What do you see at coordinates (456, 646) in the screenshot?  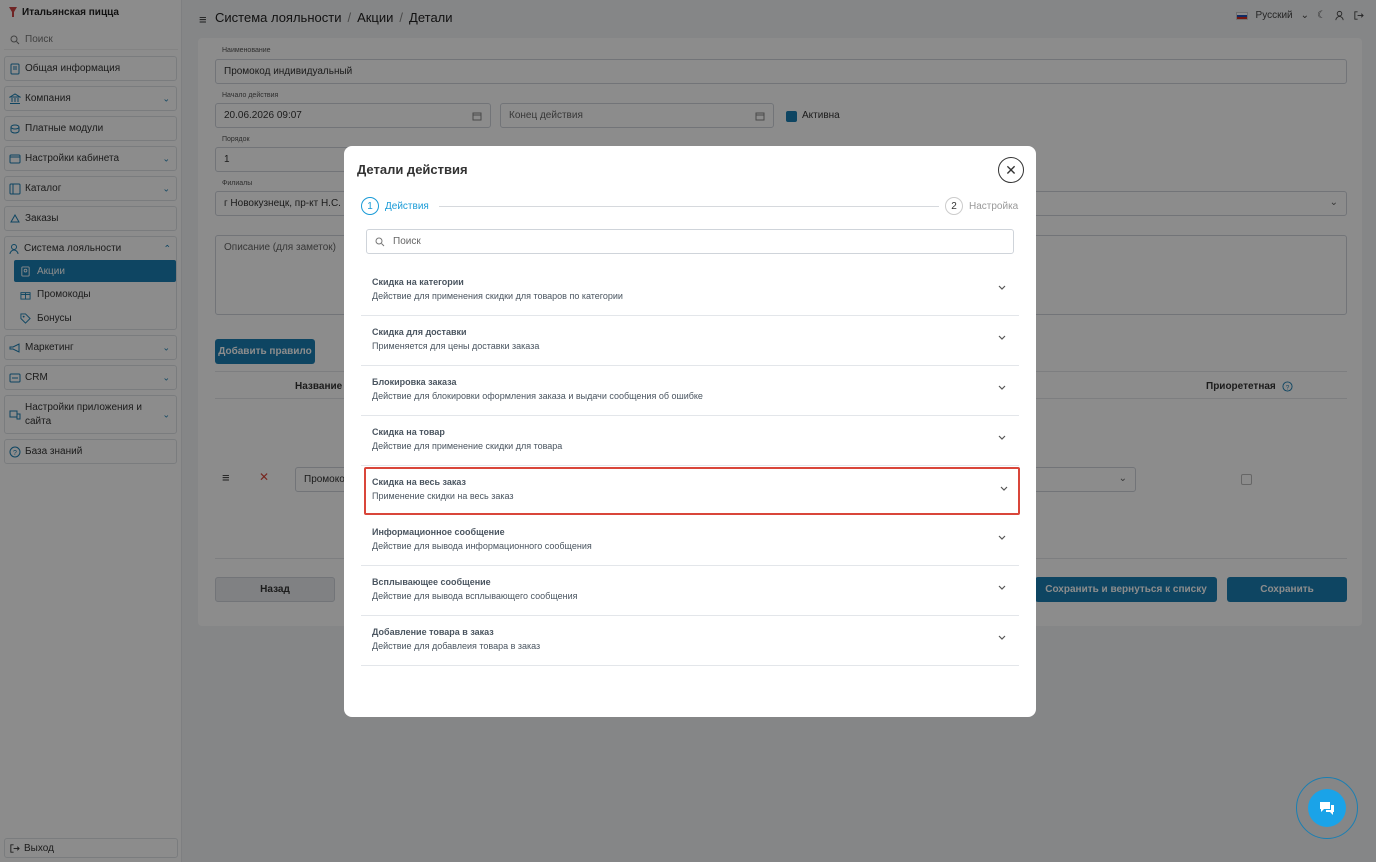 I see `action-description: Действие для добавлеия товара в заказ` at bounding box center [456, 646].